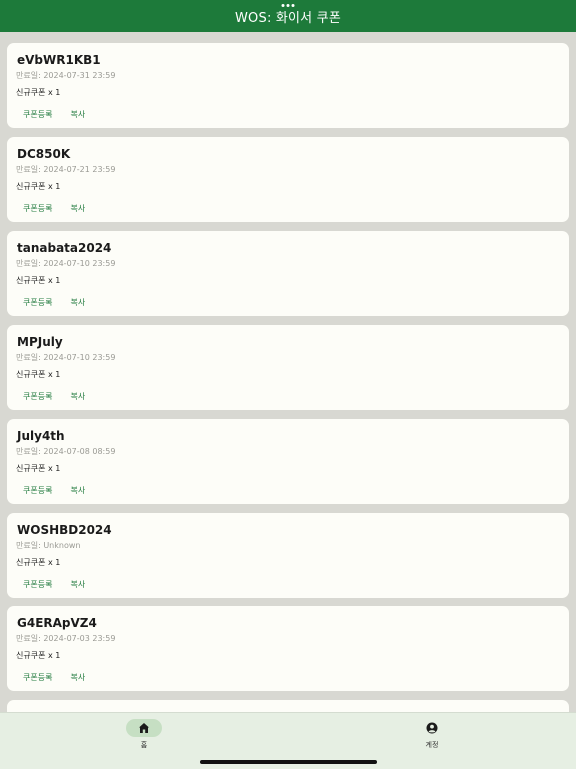 The width and height of the screenshot is (576, 769). Describe the element at coordinates (41, 436) in the screenshot. I see `coupon-code: July4th` at that location.